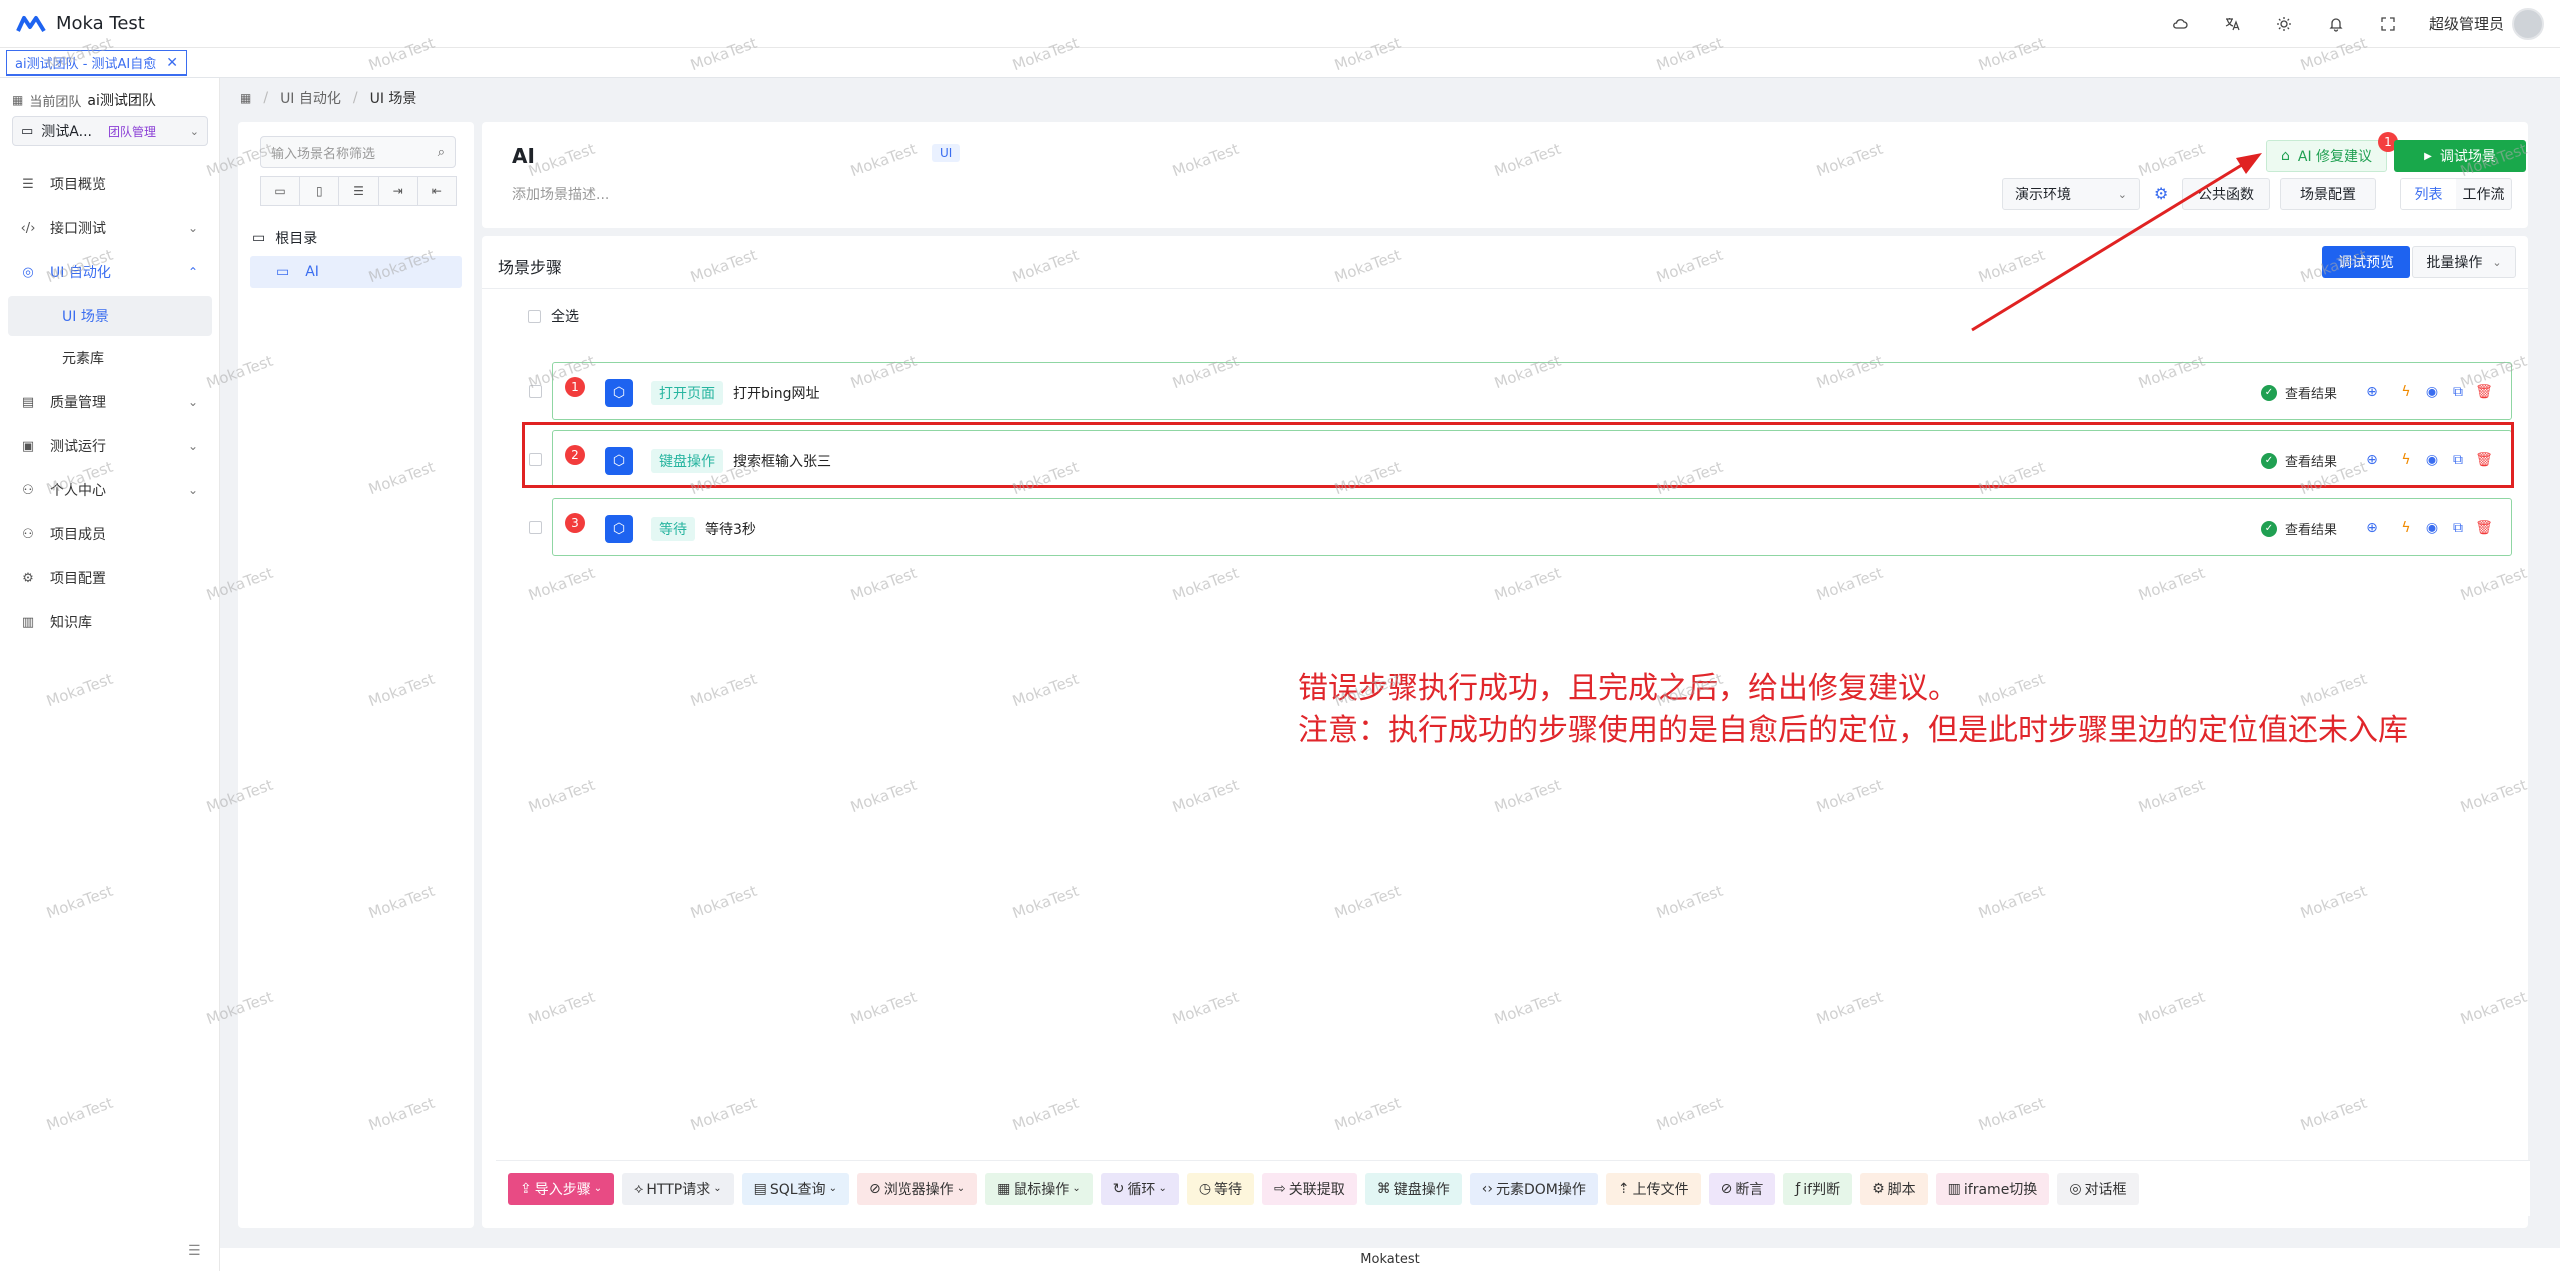  What do you see at coordinates (2071, 194) in the screenshot?
I see `env-select: 演示环境 ⌄` at bounding box center [2071, 194].